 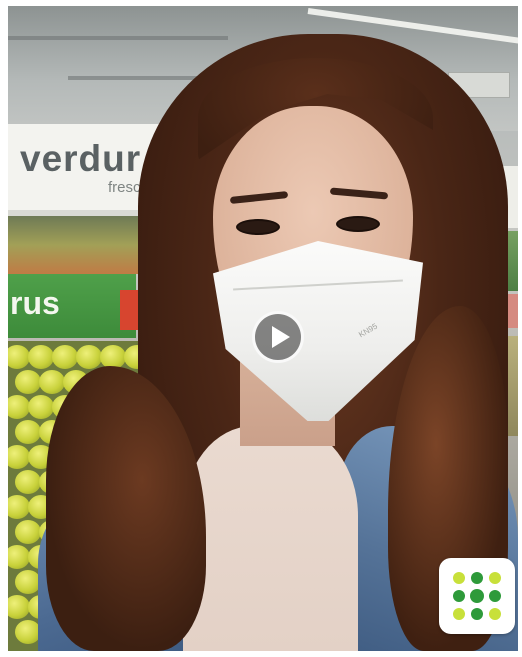 What do you see at coordinates (358, 224) in the screenshot?
I see `right-eye` at bounding box center [358, 224].